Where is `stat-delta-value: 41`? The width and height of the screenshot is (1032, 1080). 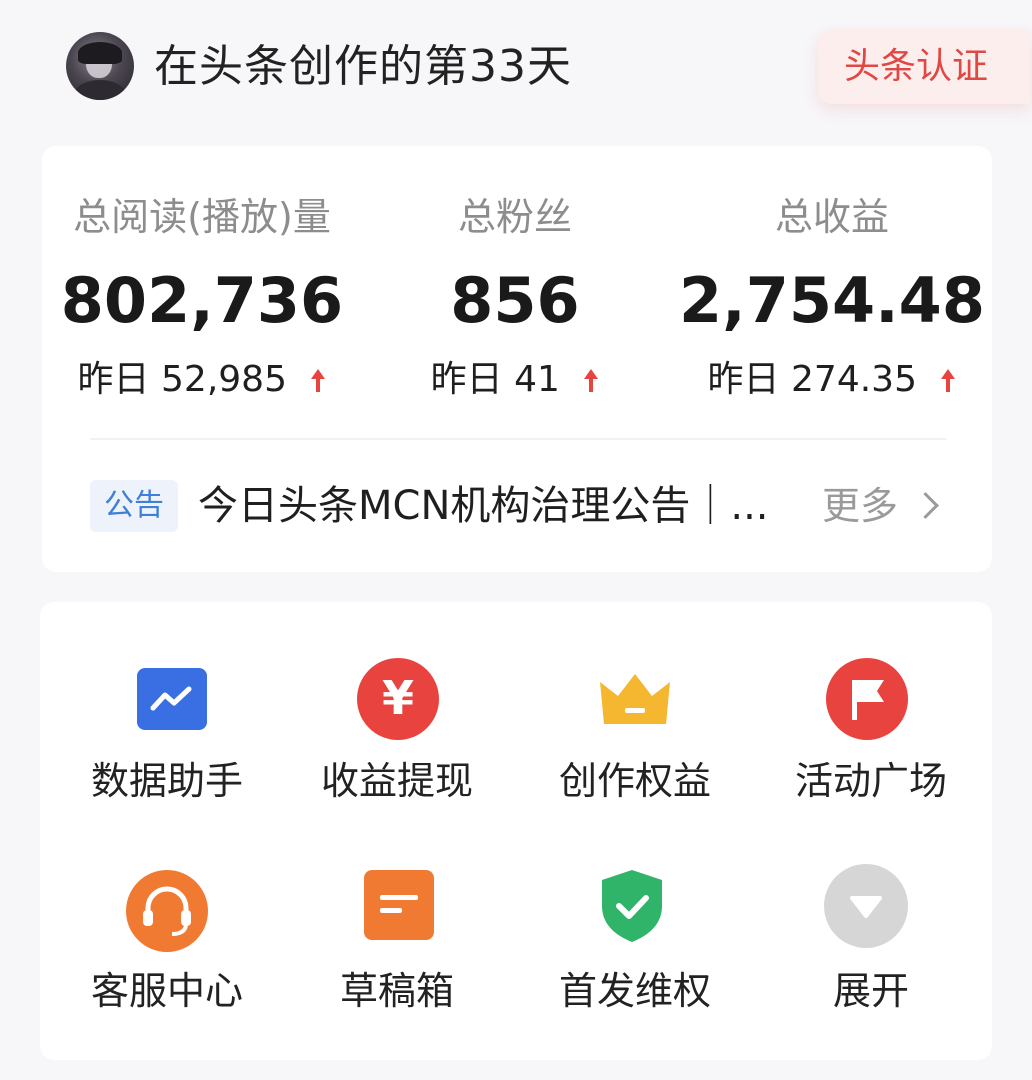
stat-delta-value: 41 is located at coordinates (537, 379).